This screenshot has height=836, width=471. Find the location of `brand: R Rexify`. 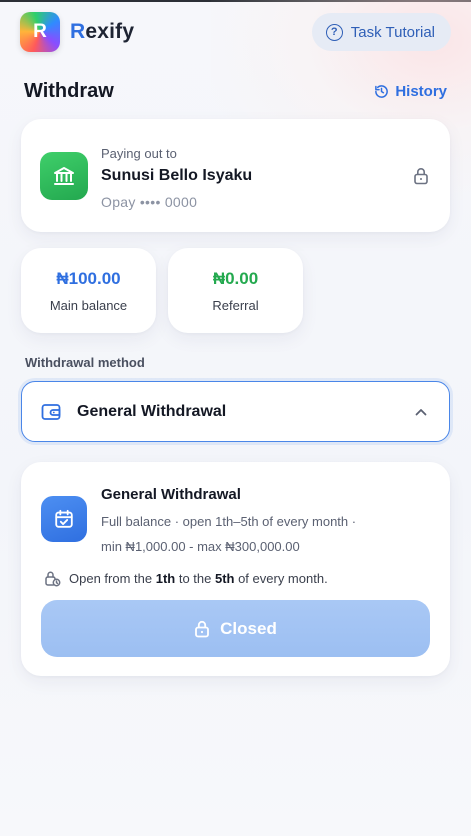

brand: R Rexify is located at coordinates (77, 32).